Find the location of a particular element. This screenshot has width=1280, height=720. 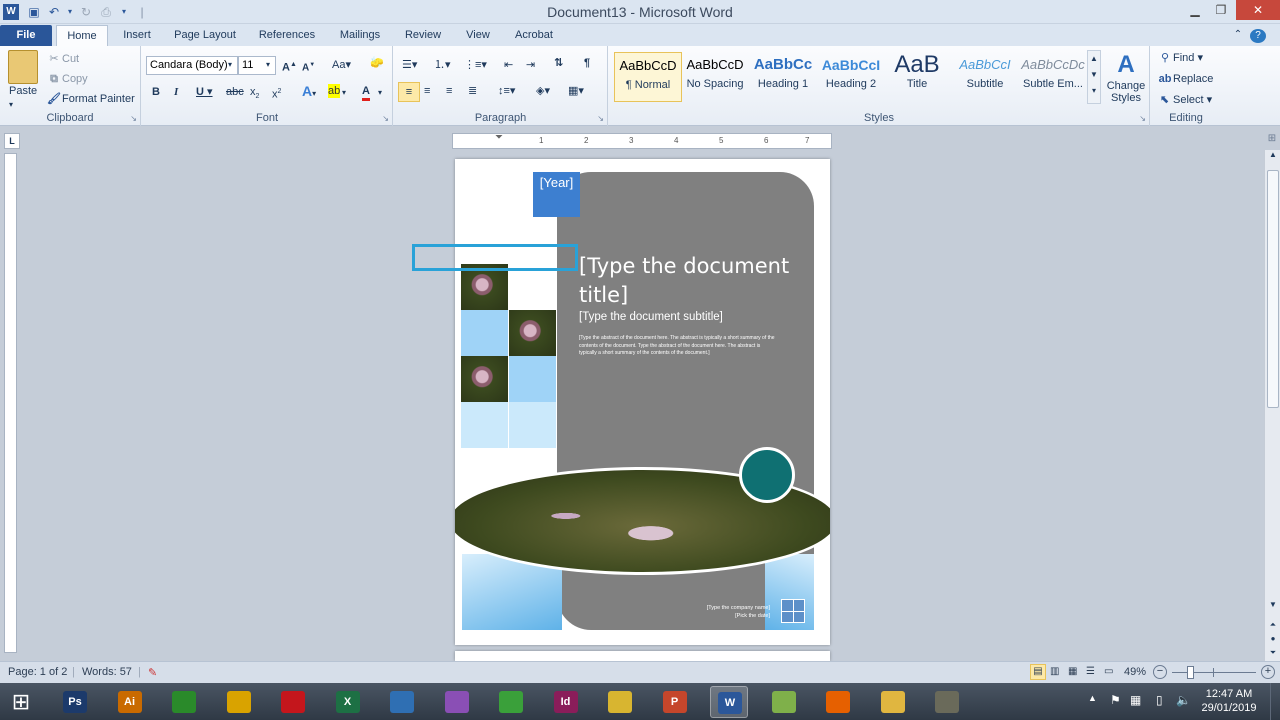

minimize-ribbon-icon: ⌃ is located at coordinates (1238, 35).